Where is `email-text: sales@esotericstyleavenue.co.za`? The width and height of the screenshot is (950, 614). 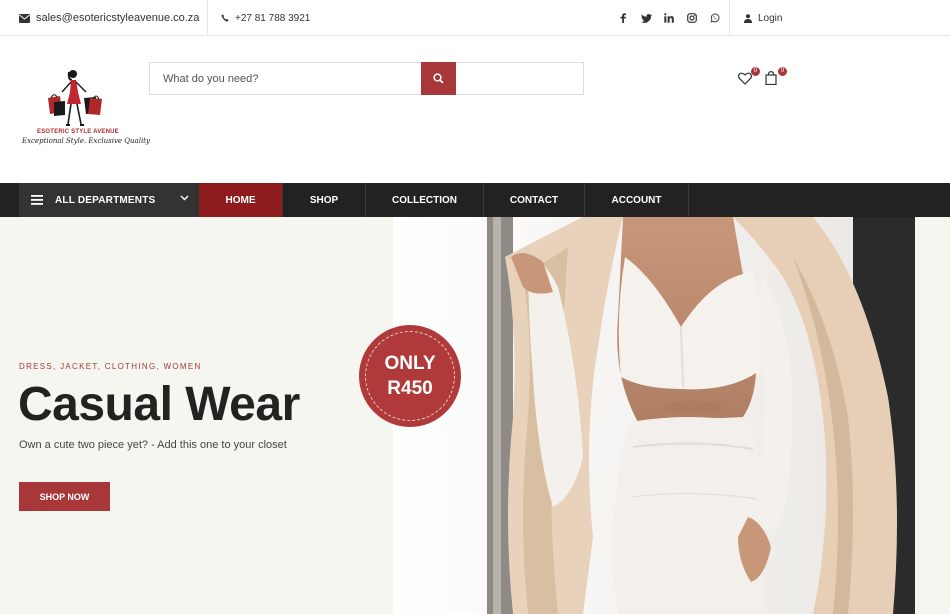 email-text: sales@esotericstyleavenue.co.za is located at coordinates (118, 18).